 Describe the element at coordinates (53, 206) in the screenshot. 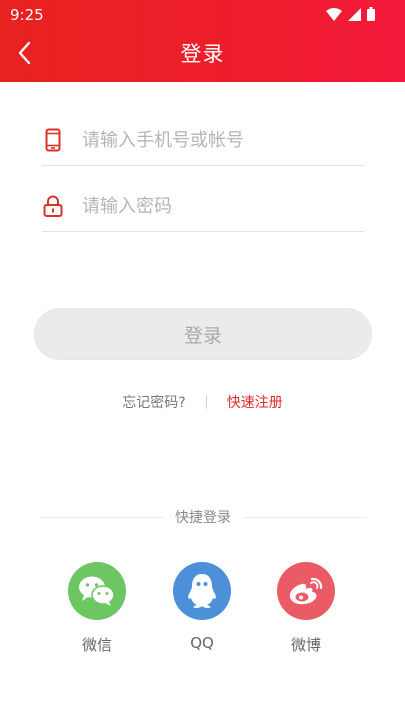

I see `lock-icon` at that location.